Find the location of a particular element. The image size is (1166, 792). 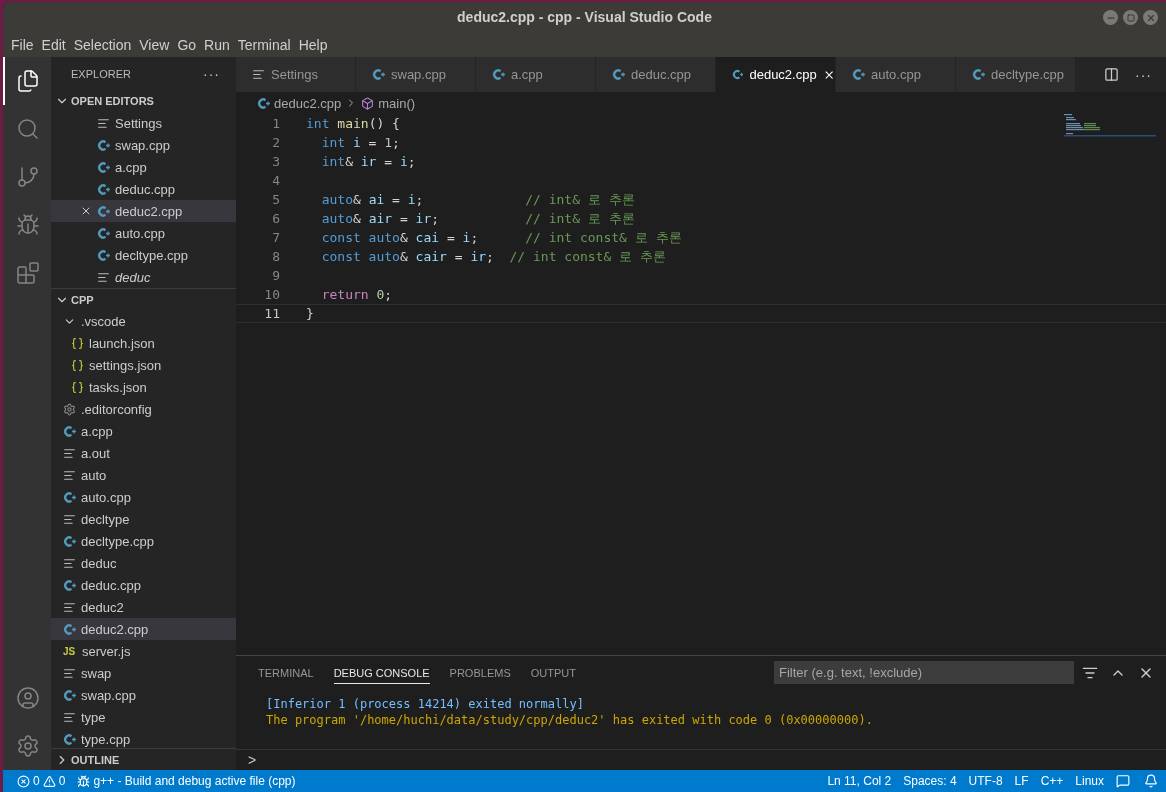

menu-item: Help is located at coordinates (314, 44).